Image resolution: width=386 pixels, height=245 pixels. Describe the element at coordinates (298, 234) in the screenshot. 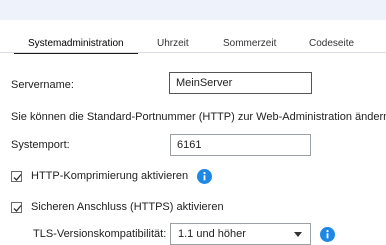

I see `chevron-down-icon` at that location.